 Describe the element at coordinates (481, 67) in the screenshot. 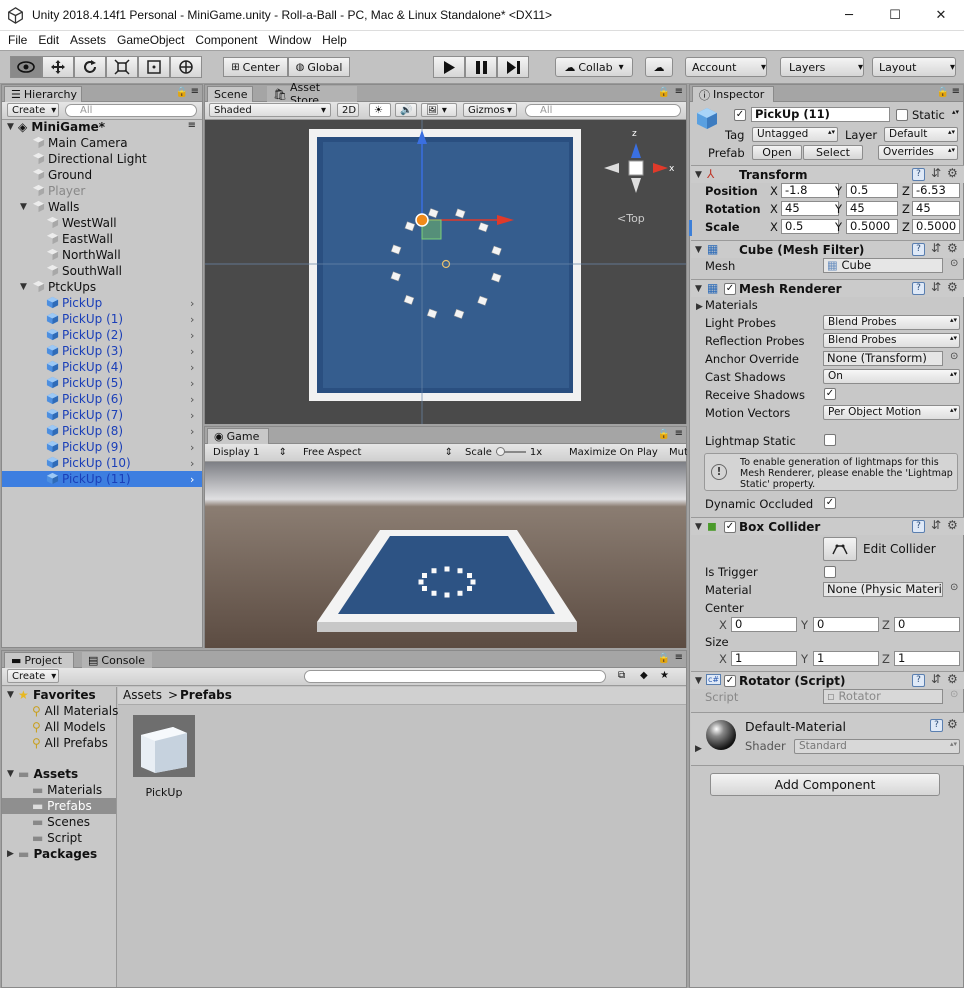

I see `pause-button` at that location.